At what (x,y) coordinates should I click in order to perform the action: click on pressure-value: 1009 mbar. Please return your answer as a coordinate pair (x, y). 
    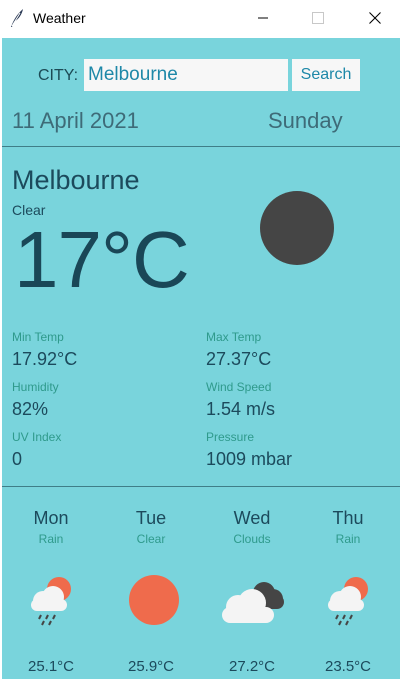
    Looking at the image, I should click on (249, 459).